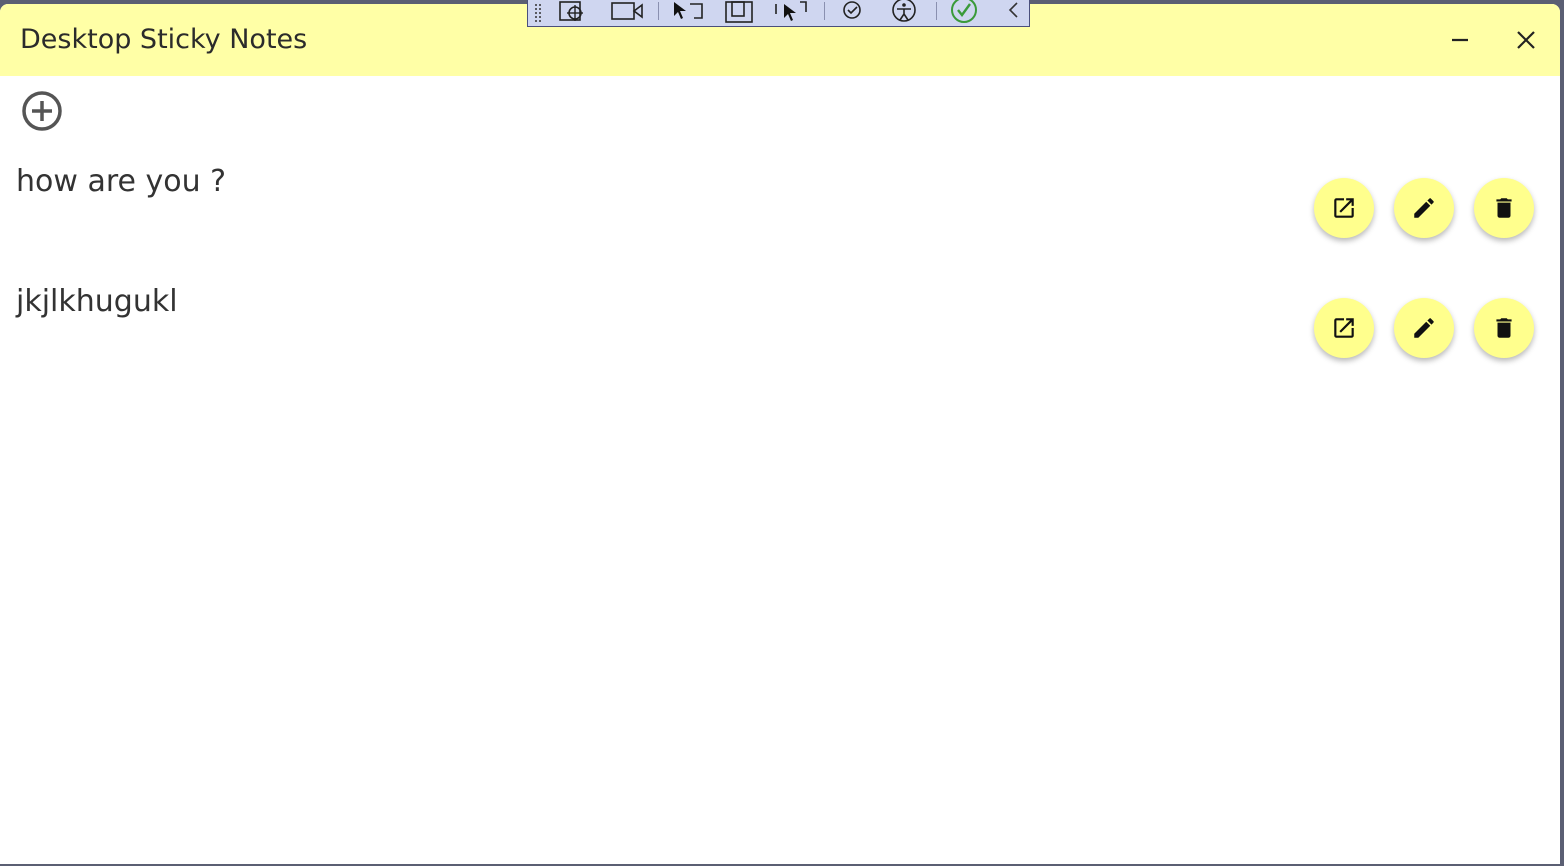  Describe the element at coordinates (121, 181) in the screenshot. I see `note-text: how are you ?` at that location.